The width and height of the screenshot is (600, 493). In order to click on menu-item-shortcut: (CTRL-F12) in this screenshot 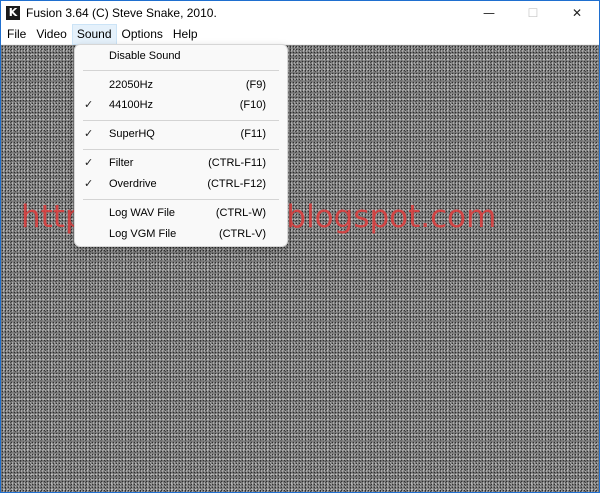, I will do `click(236, 184)`.